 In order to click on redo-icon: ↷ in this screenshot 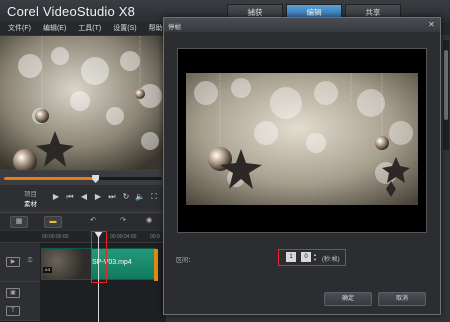, I will do `click(123, 222)`.